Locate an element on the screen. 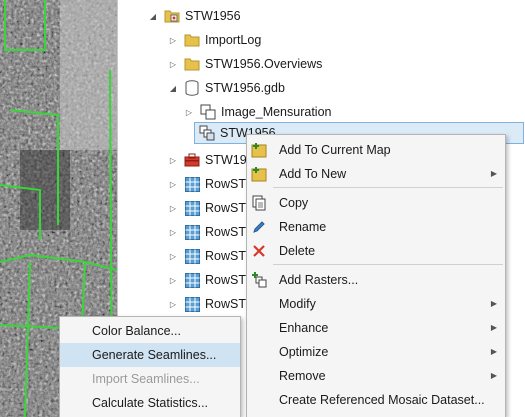  tree-item-label: STW1956.Overviews is located at coordinates (264, 64).